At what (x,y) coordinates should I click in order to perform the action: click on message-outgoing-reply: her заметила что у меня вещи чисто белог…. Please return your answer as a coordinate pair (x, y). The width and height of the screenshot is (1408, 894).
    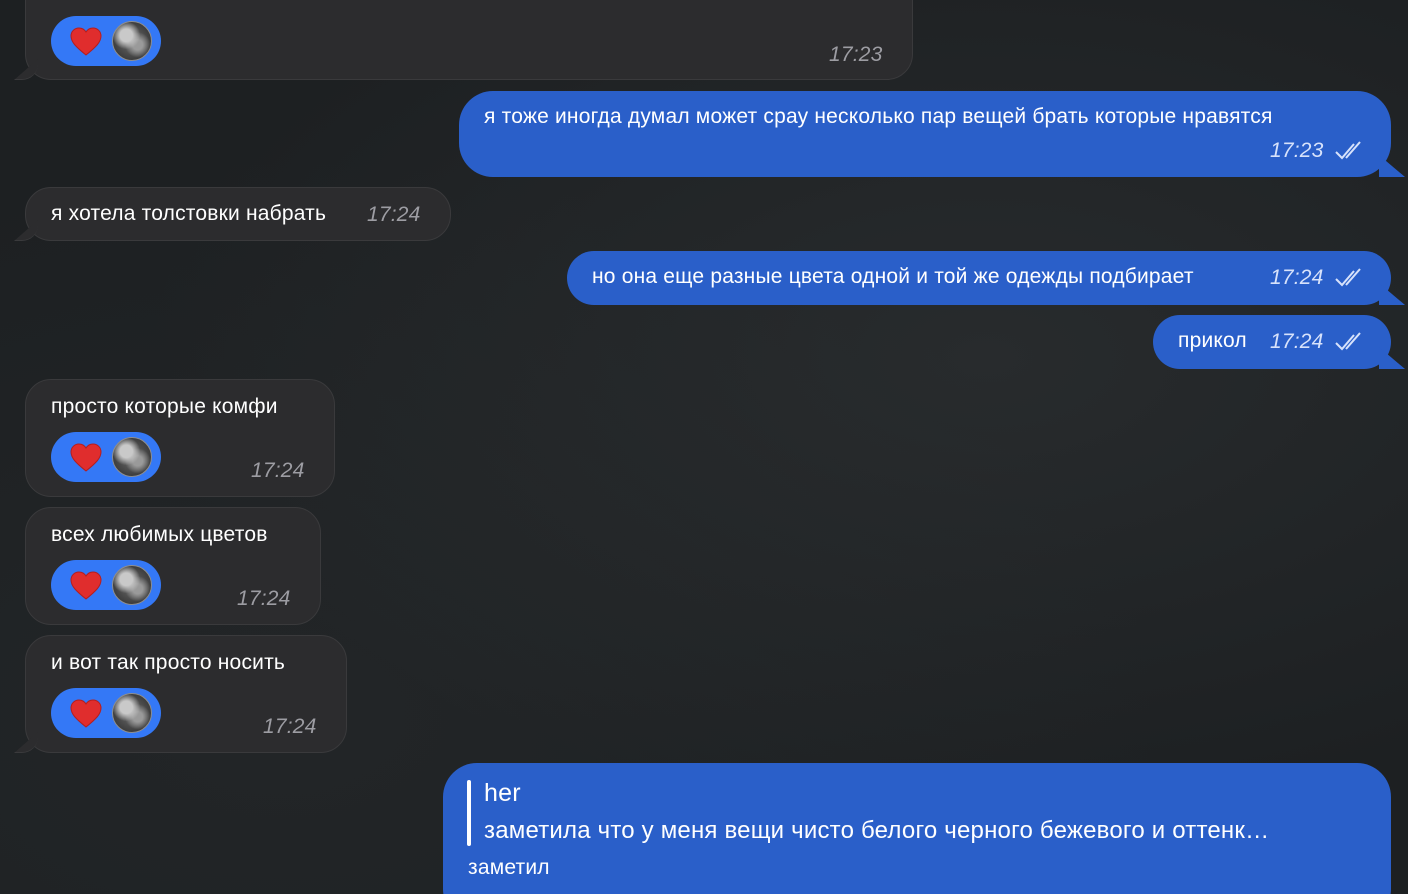
    Looking at the image, I should click on (917, 828).